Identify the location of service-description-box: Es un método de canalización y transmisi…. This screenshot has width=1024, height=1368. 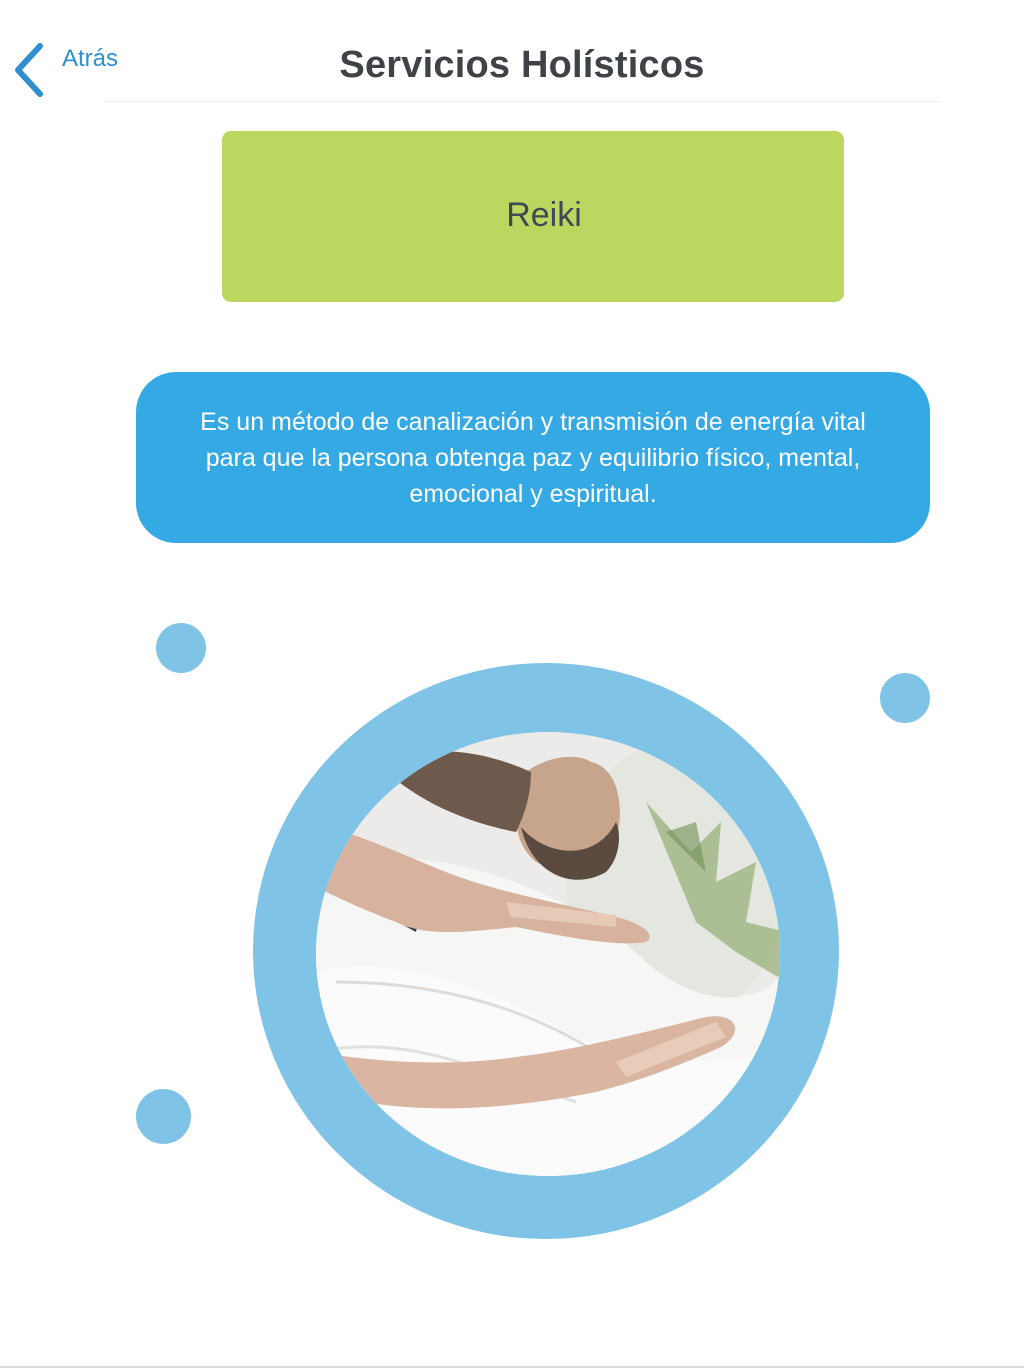
(533, 457).